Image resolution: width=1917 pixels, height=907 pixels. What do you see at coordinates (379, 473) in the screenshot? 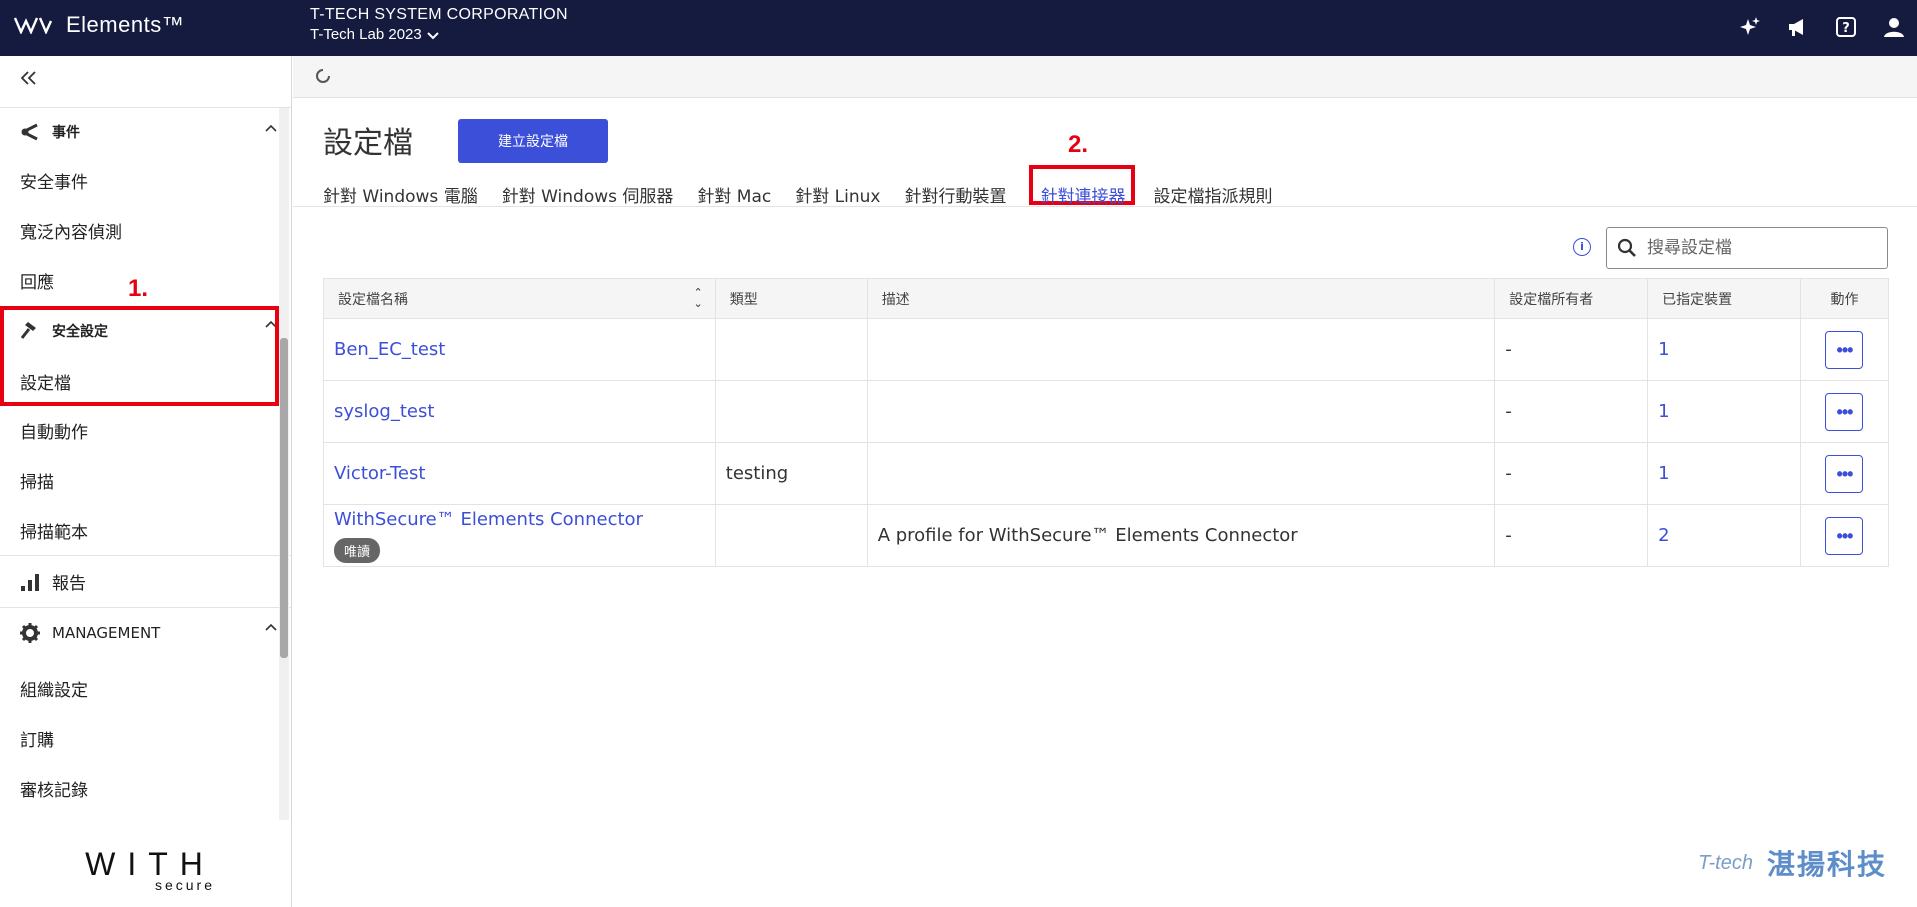
I see `profile-name-link: Victor-Test` at bounding box center [379, 473].